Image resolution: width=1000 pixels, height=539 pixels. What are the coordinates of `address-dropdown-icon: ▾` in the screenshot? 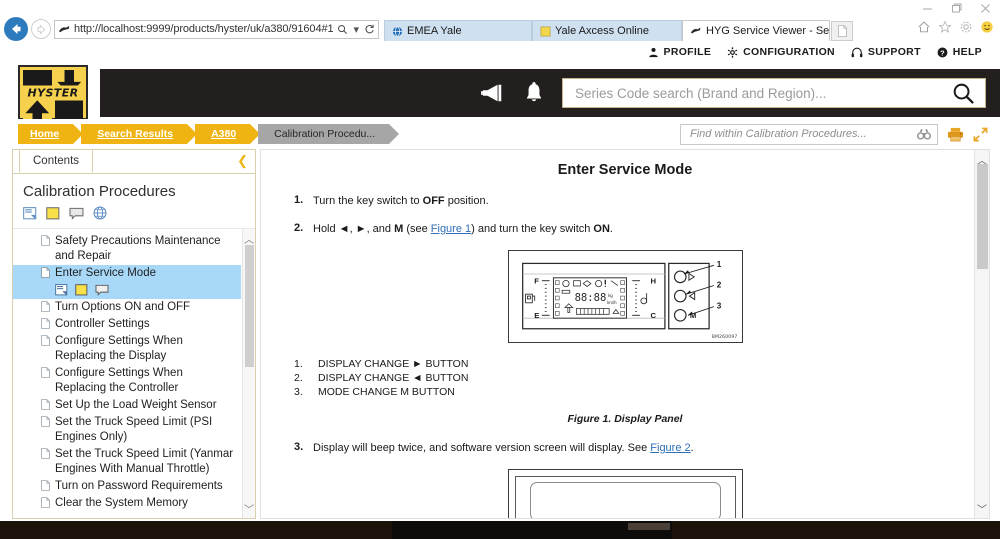 It's located at (356, 29).